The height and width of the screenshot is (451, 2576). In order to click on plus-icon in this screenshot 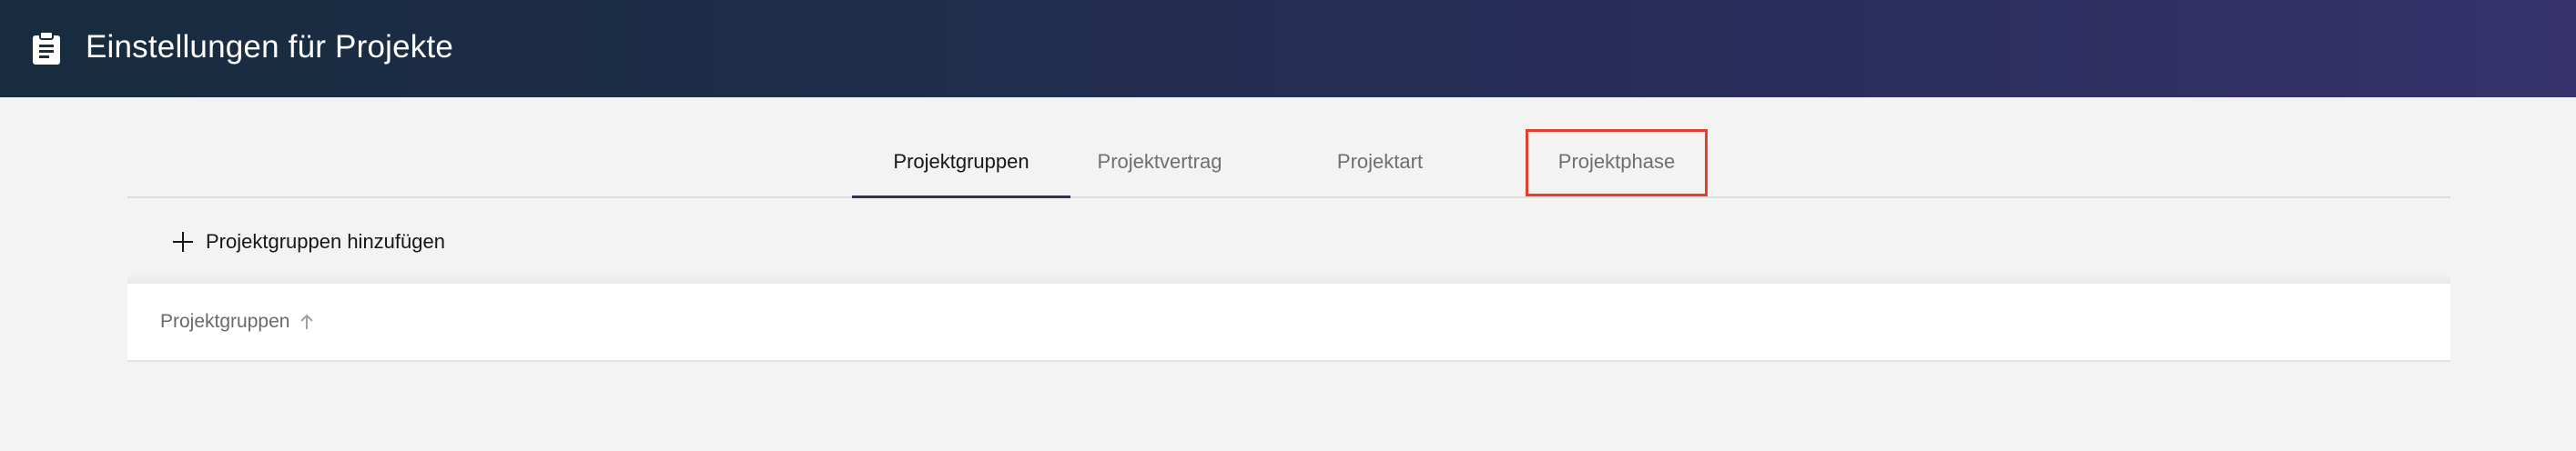, I will do `click(183, 242)`.